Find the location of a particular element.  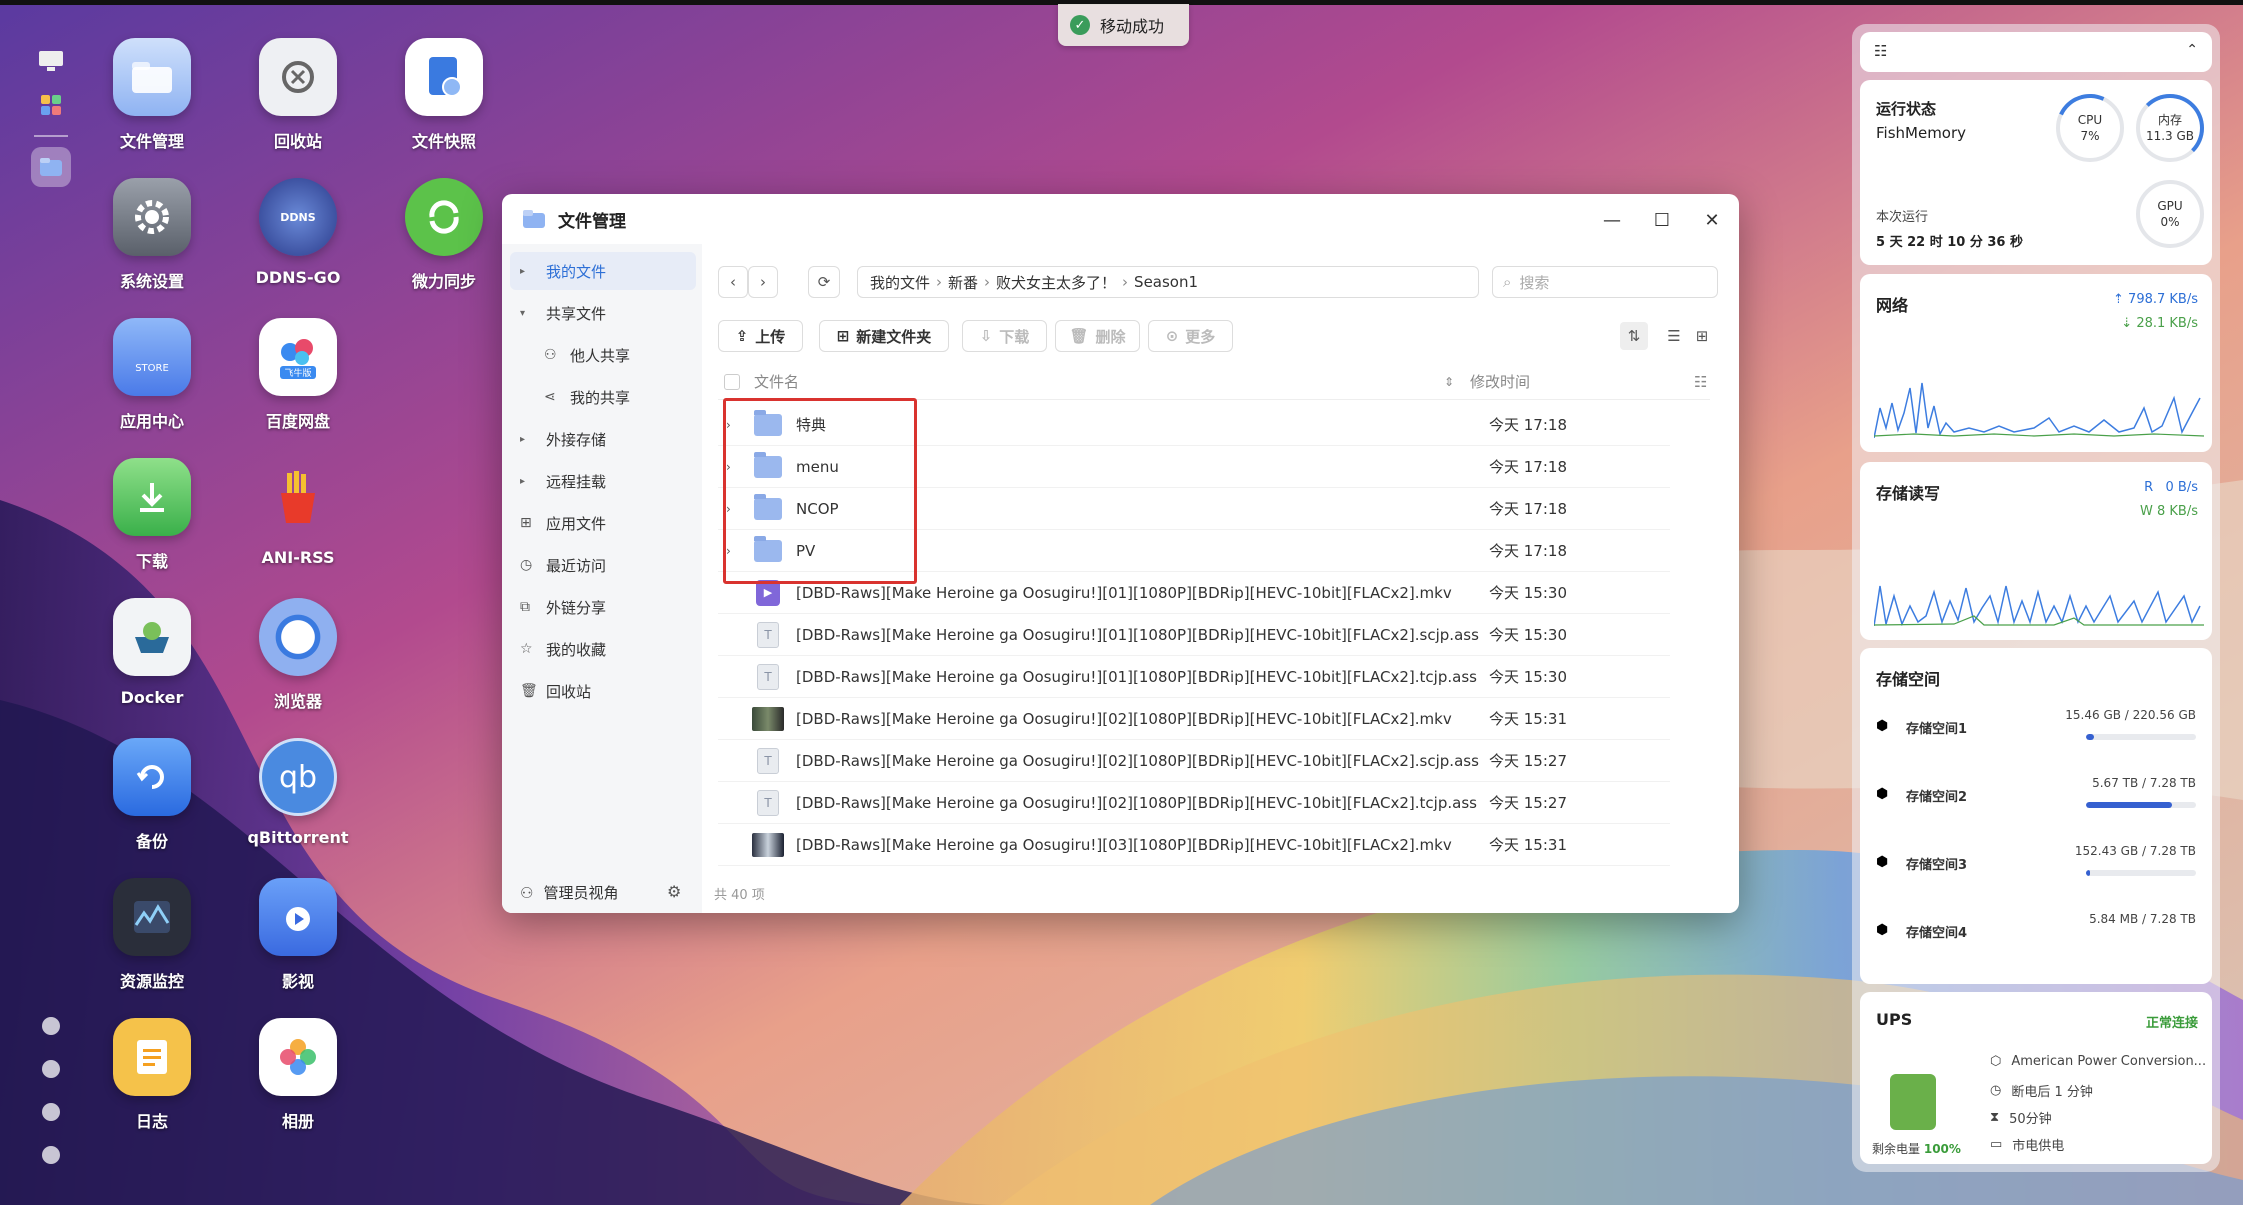

desktop-app-baidu-netdisk: 飞牛版 百度网盘 is located at coordinates (298, 378).